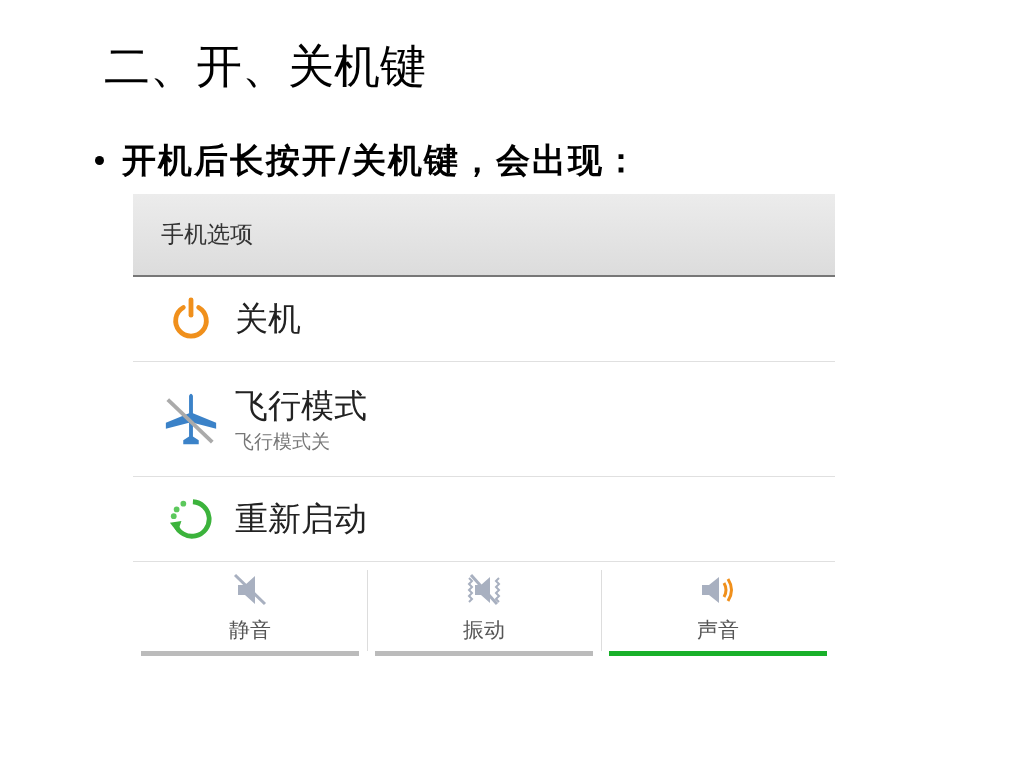  Describe the element at coordinates (484, 419) in the screenshot. I see `menu-item: 飞行模式 飞行模式关` at that location.